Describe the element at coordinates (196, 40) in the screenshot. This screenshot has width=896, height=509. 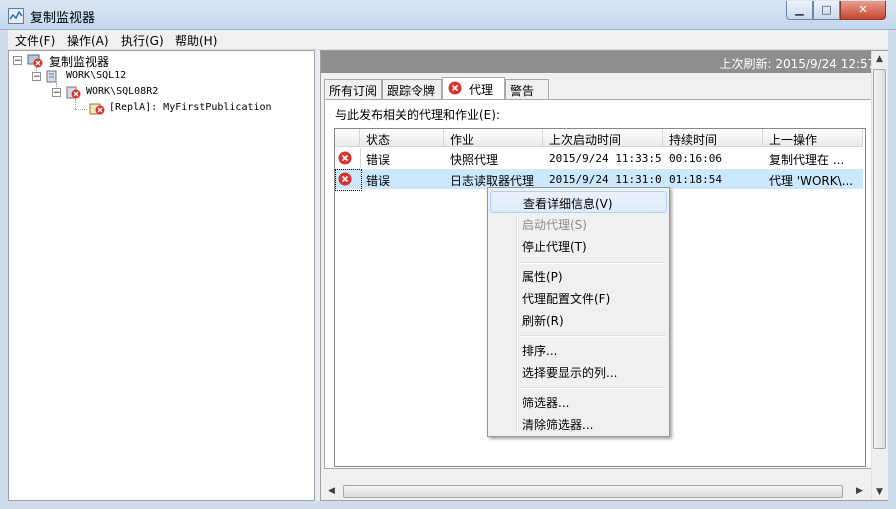
I see `menu-help: 帮助(H)` at that location.